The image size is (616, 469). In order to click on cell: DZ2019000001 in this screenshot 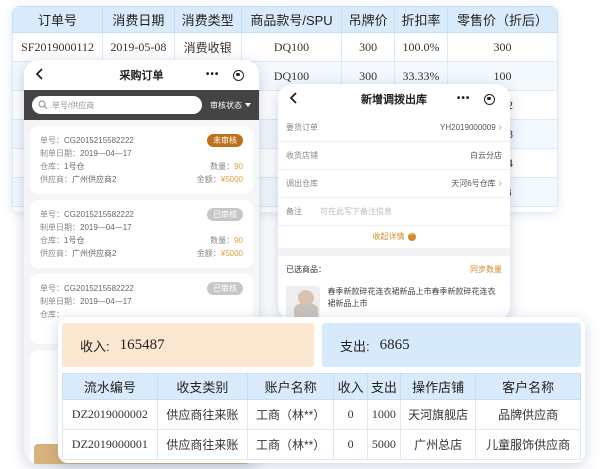, I will do `click(110, 444)`.